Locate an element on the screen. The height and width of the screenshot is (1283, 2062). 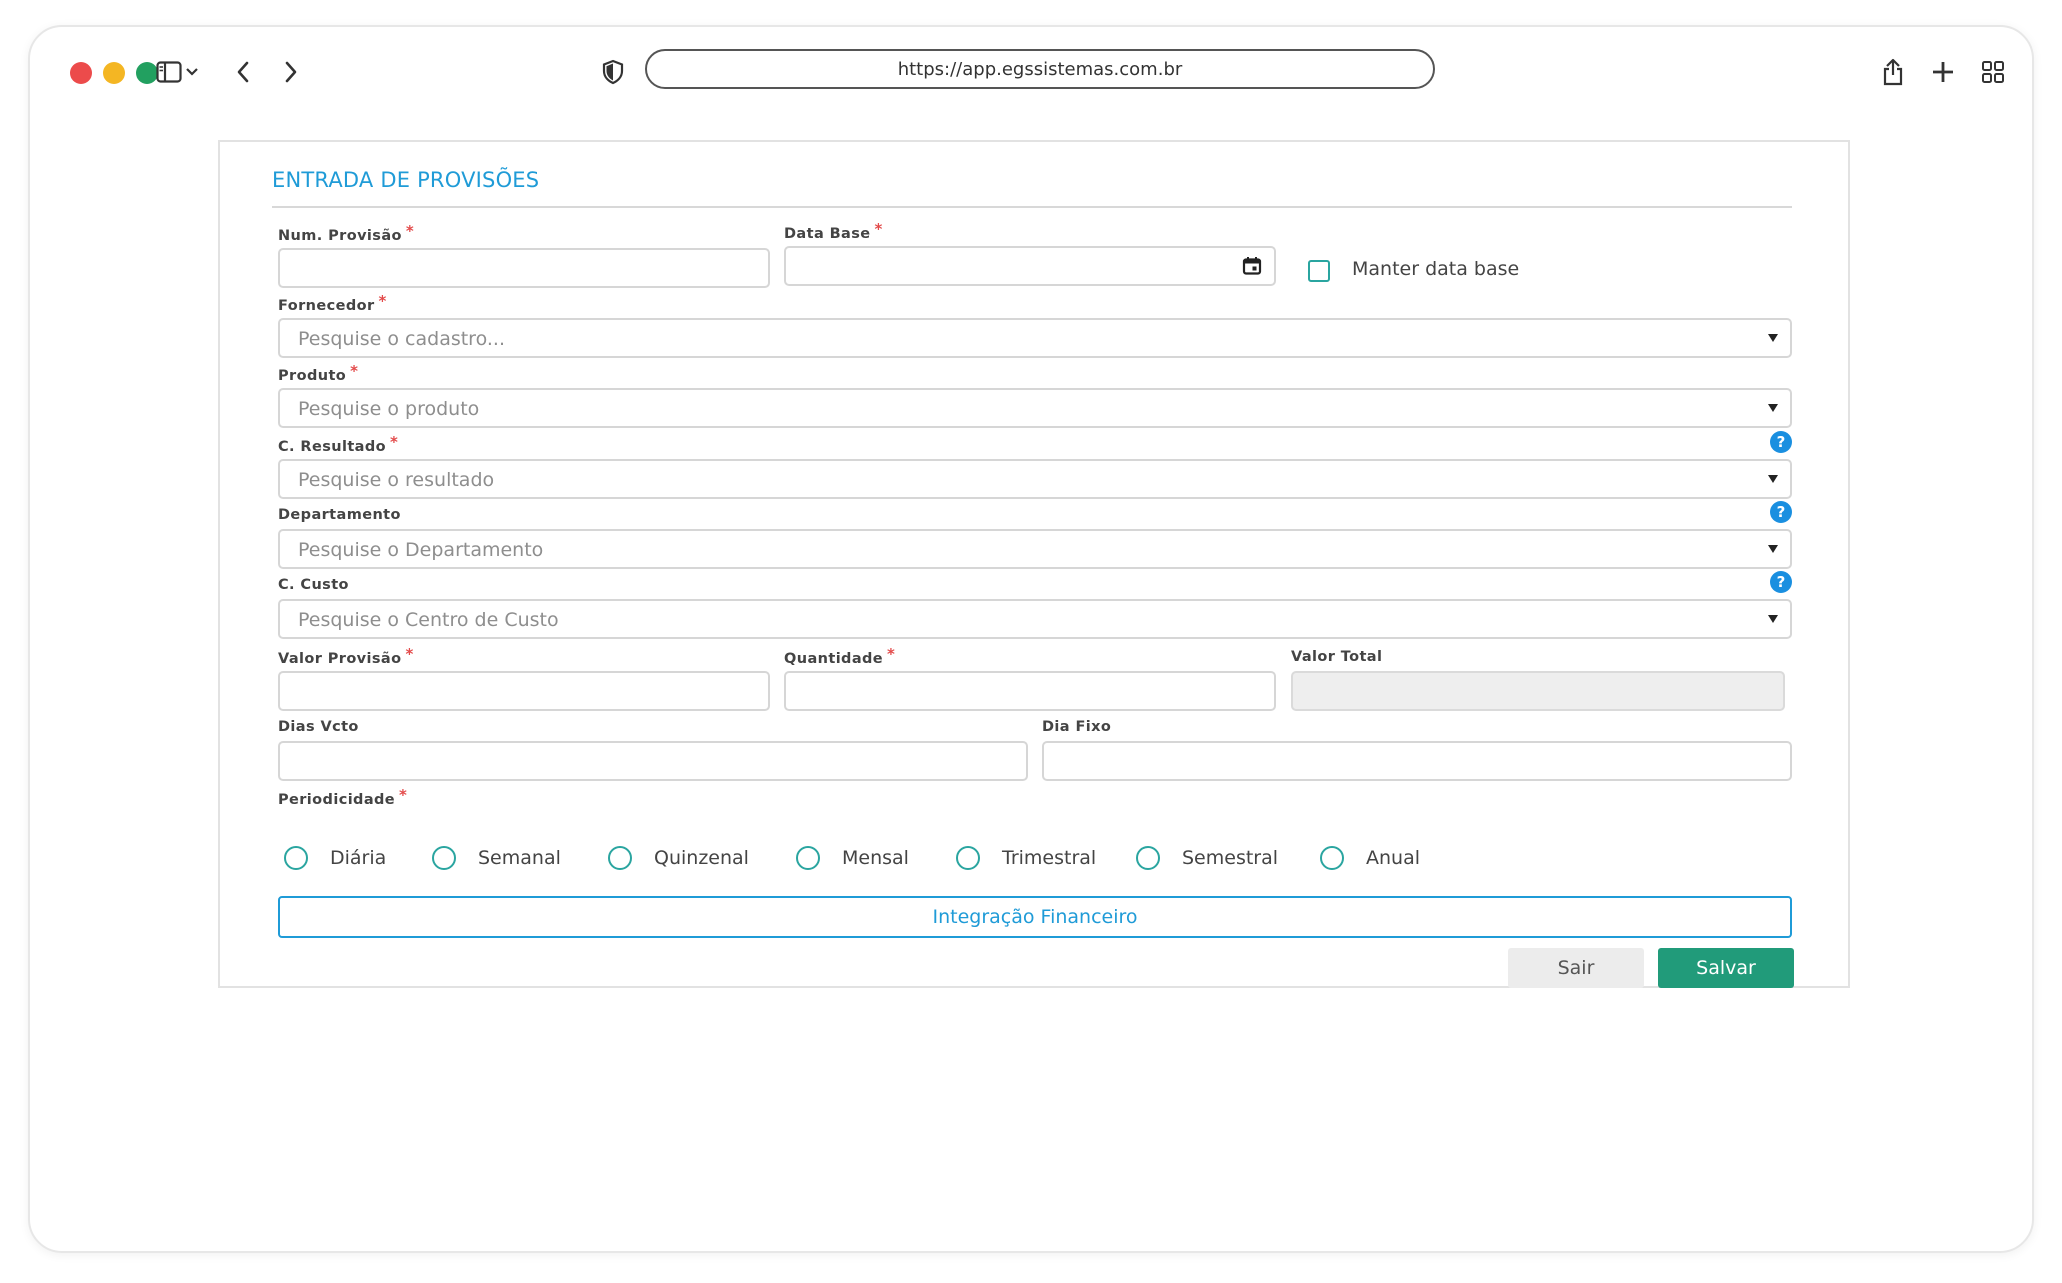
integracao-financeiro-button: Integração Financeiro is located at coordinates (1035, 917).